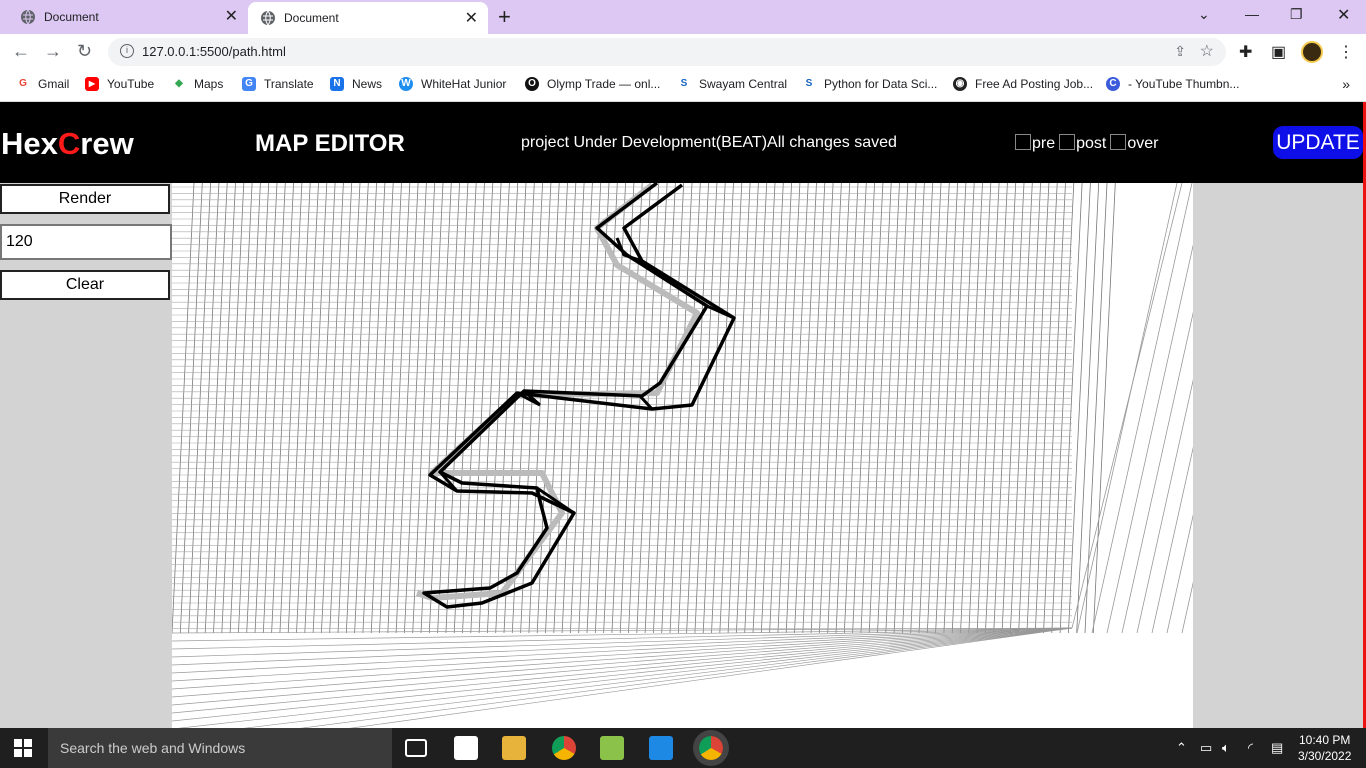 The image size is (1366, 768). What do you see at coordinates (1204, 14) in the screenshot?
I see `tab-search-icon: ⌄` at bounding box center [1204, 14].